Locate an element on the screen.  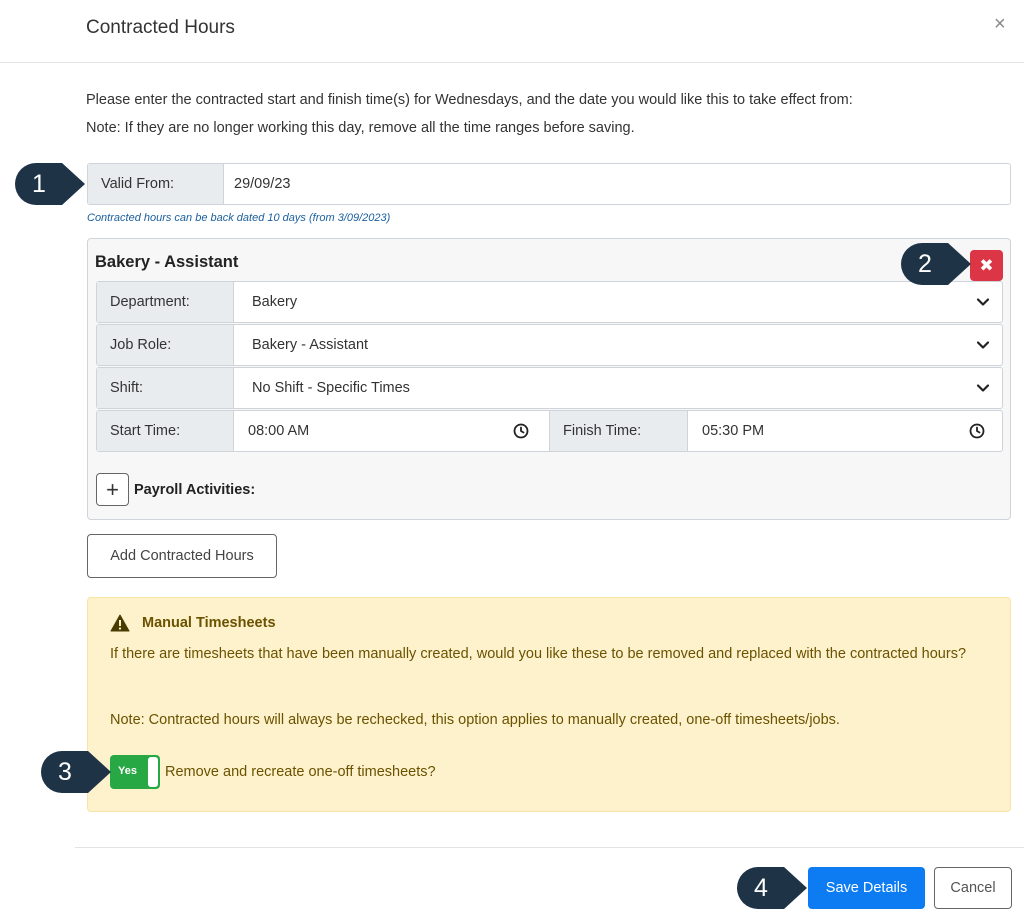
callout-number: 2 is located at coordinates (925, 263).